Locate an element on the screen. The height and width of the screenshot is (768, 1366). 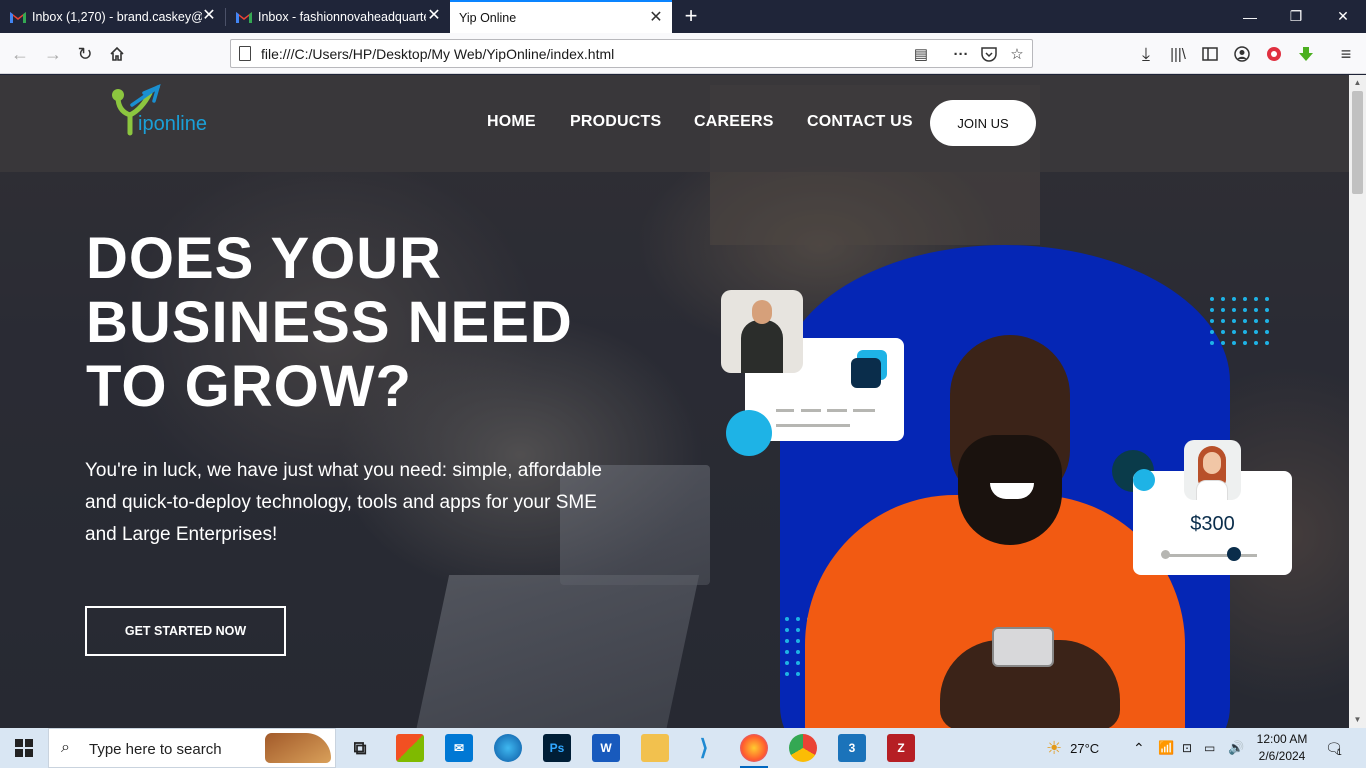
reader-view-icon: ▤ is located at coordinates (921, 54).